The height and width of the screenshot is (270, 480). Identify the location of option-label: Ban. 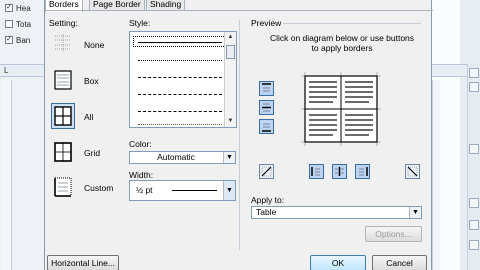
(23, 40).